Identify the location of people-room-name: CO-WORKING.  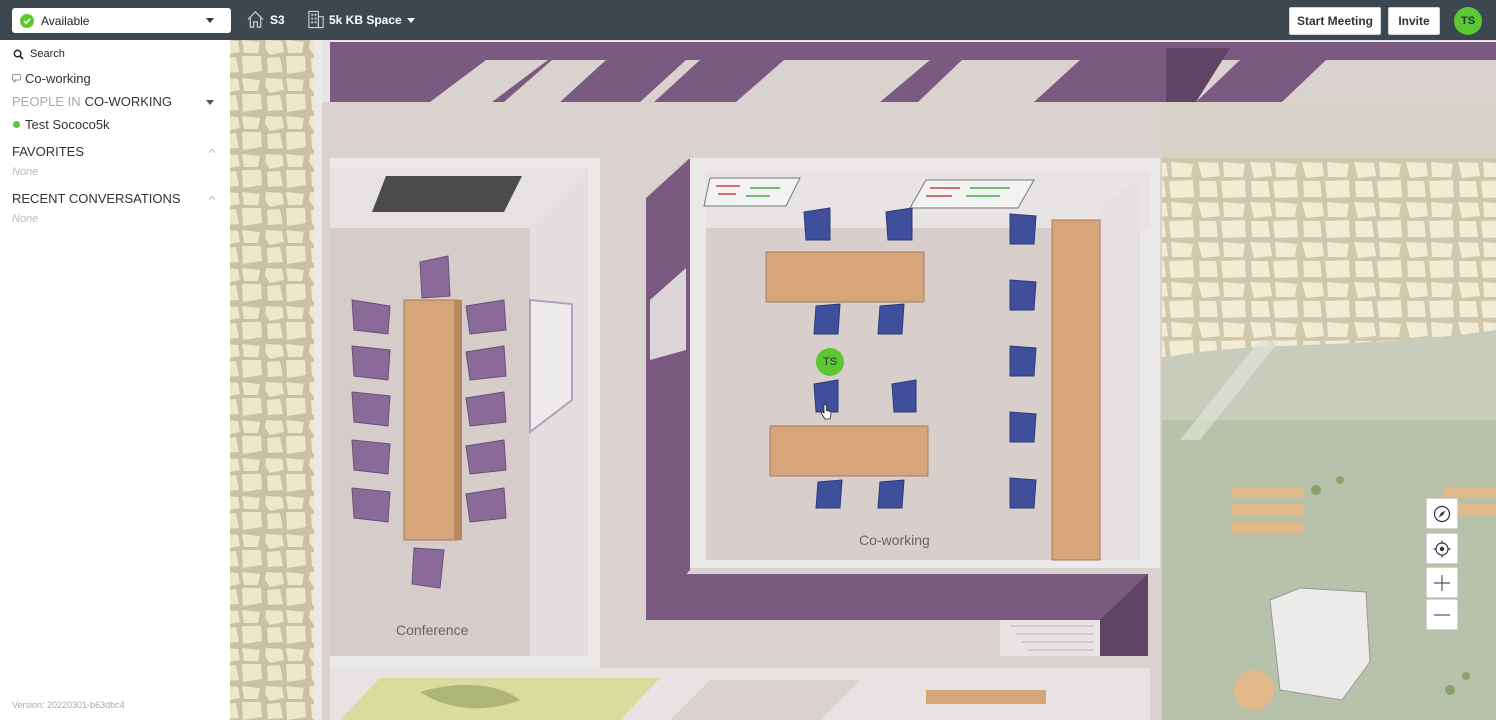
(128, 101).